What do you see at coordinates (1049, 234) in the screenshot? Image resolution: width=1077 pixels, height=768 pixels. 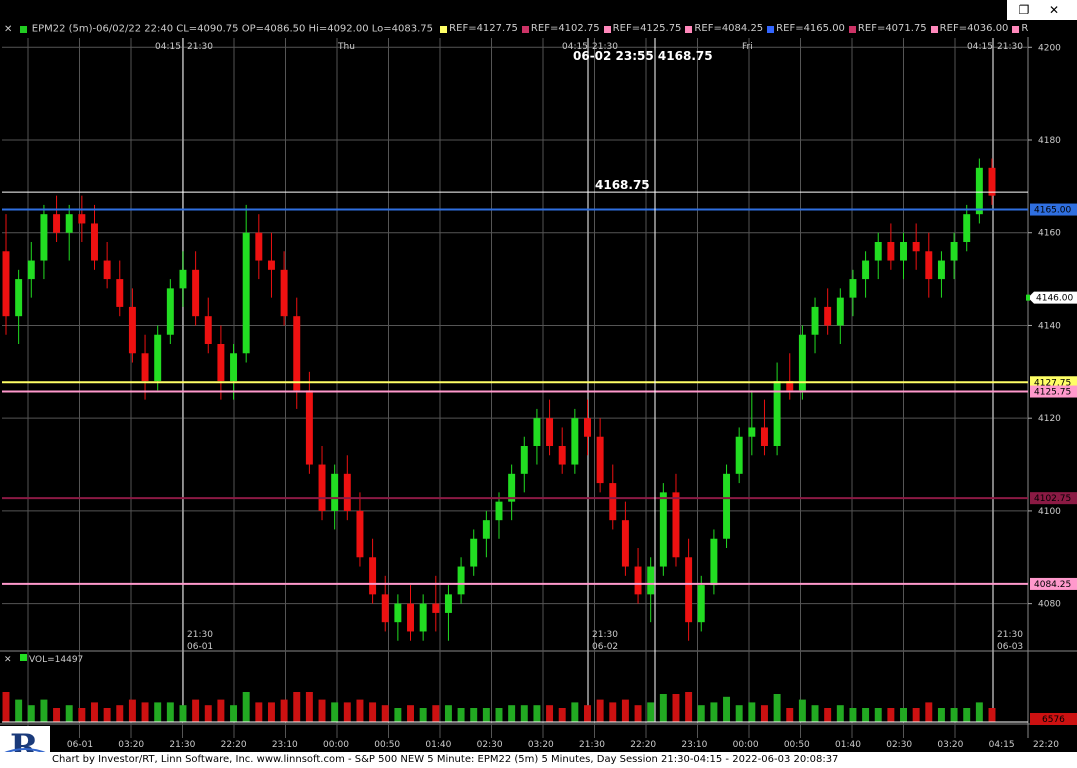 I see `price-tick-label: 4160` at bounding box center [1049, 234].